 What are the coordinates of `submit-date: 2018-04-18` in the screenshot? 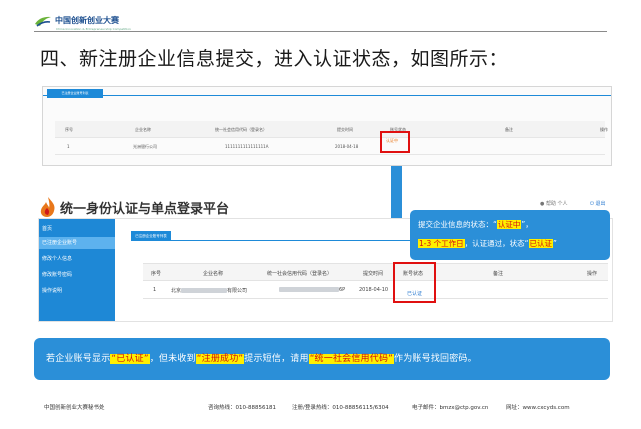 It's located at (347, 146).